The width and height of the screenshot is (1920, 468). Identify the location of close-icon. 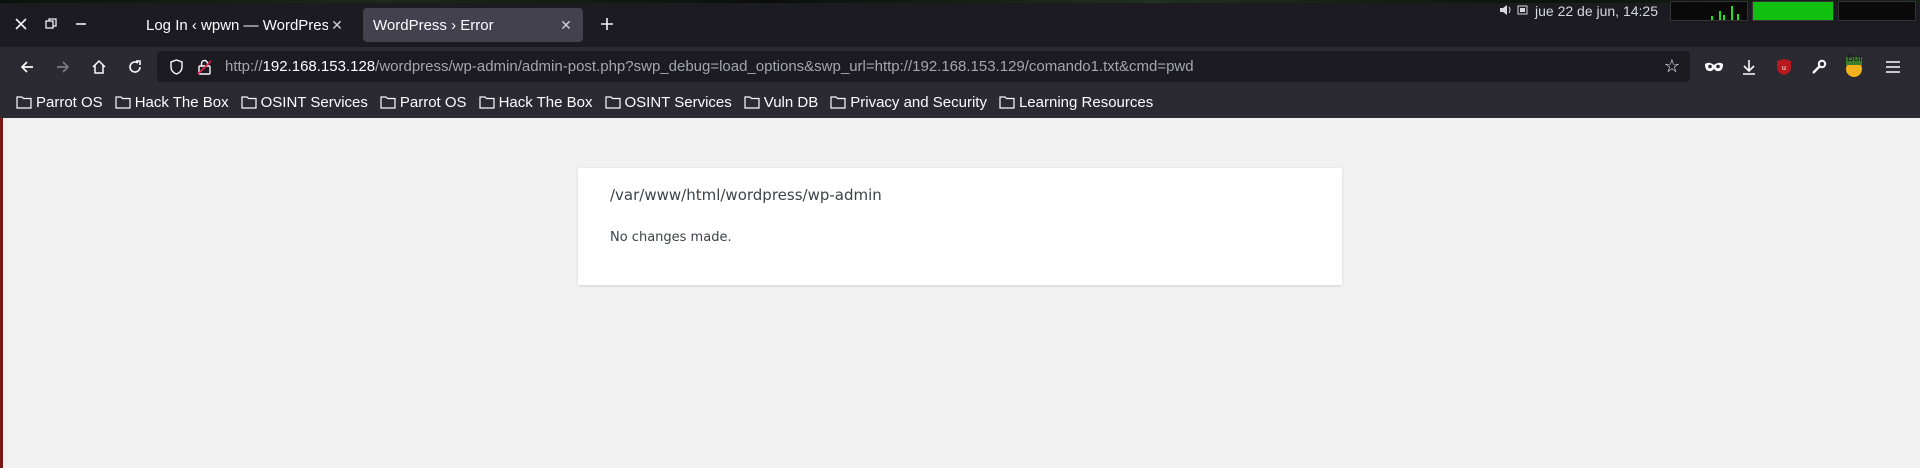
(21, 24).